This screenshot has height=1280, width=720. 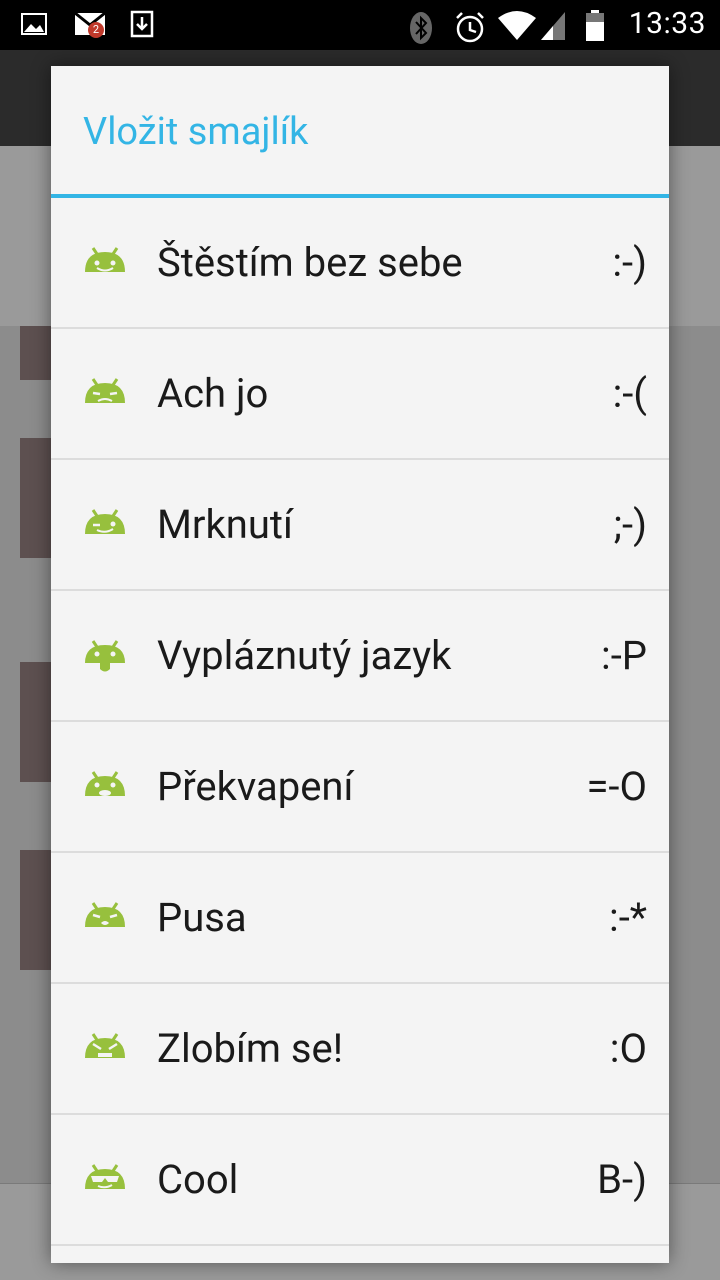 I want to click on signal-icon, so click(x=554, y=25).